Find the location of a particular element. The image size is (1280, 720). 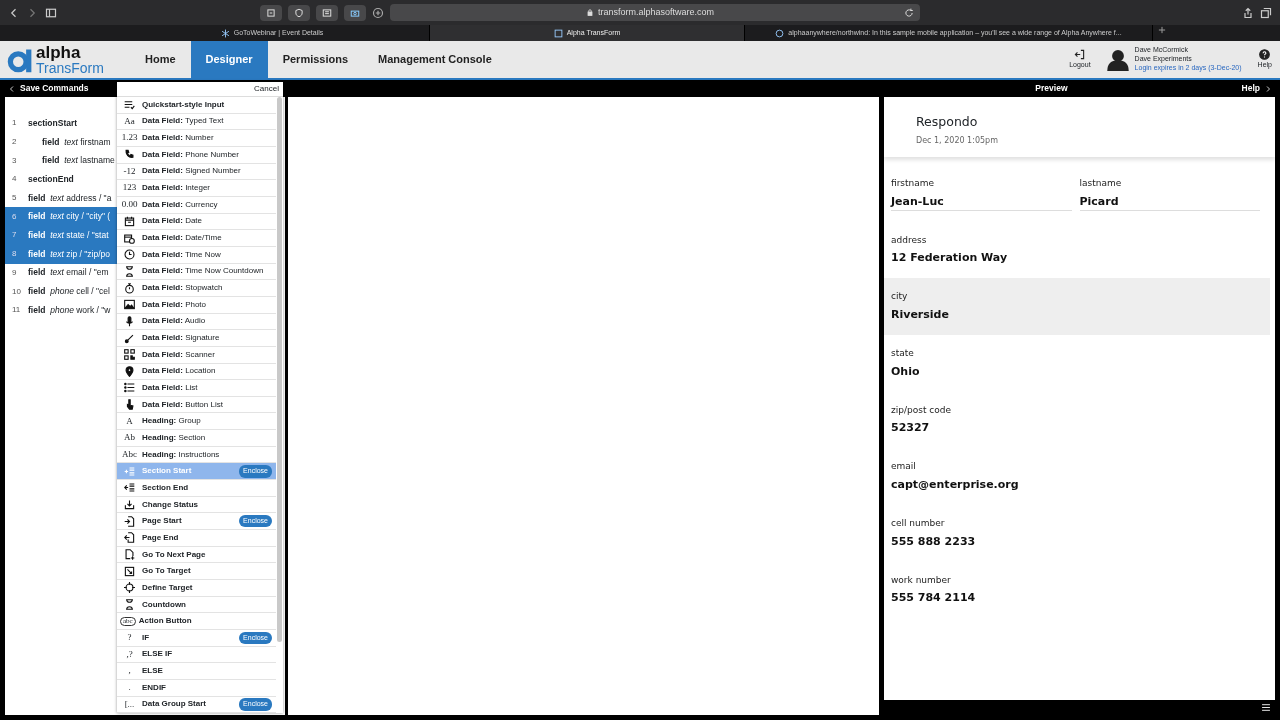

reader-icon is located at coordinates (327, 12).